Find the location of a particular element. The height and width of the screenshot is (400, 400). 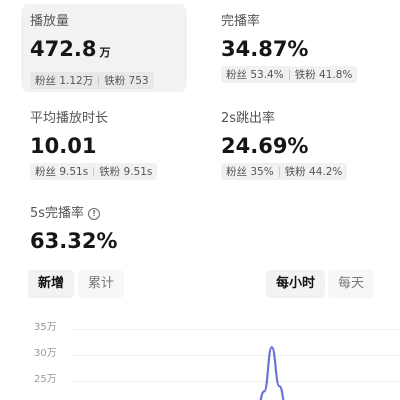

tab-cumulative: 累计 is located at coordinates (101, 284).